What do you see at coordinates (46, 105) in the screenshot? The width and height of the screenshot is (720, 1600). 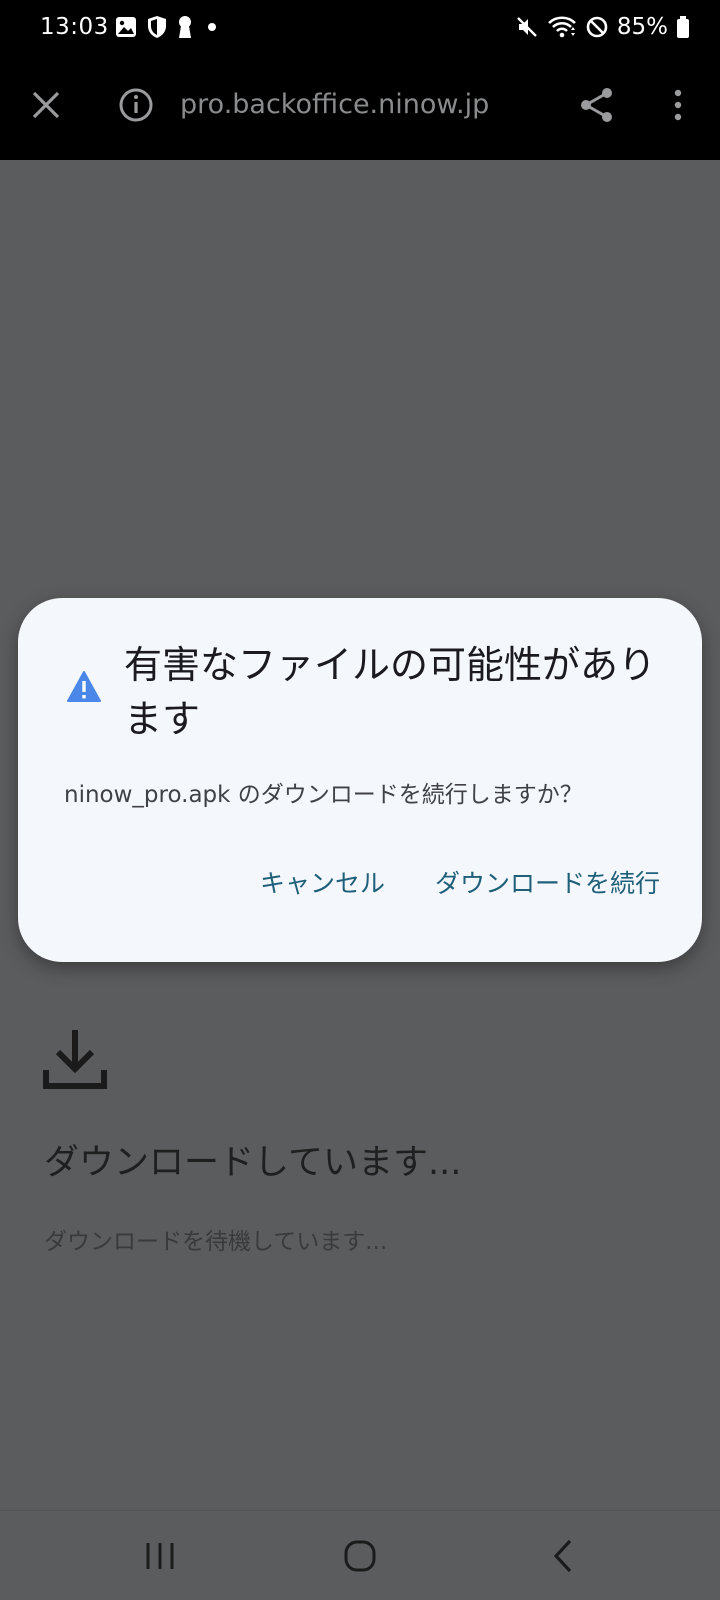 I see `close-icon` at bounding box center [46, 105].